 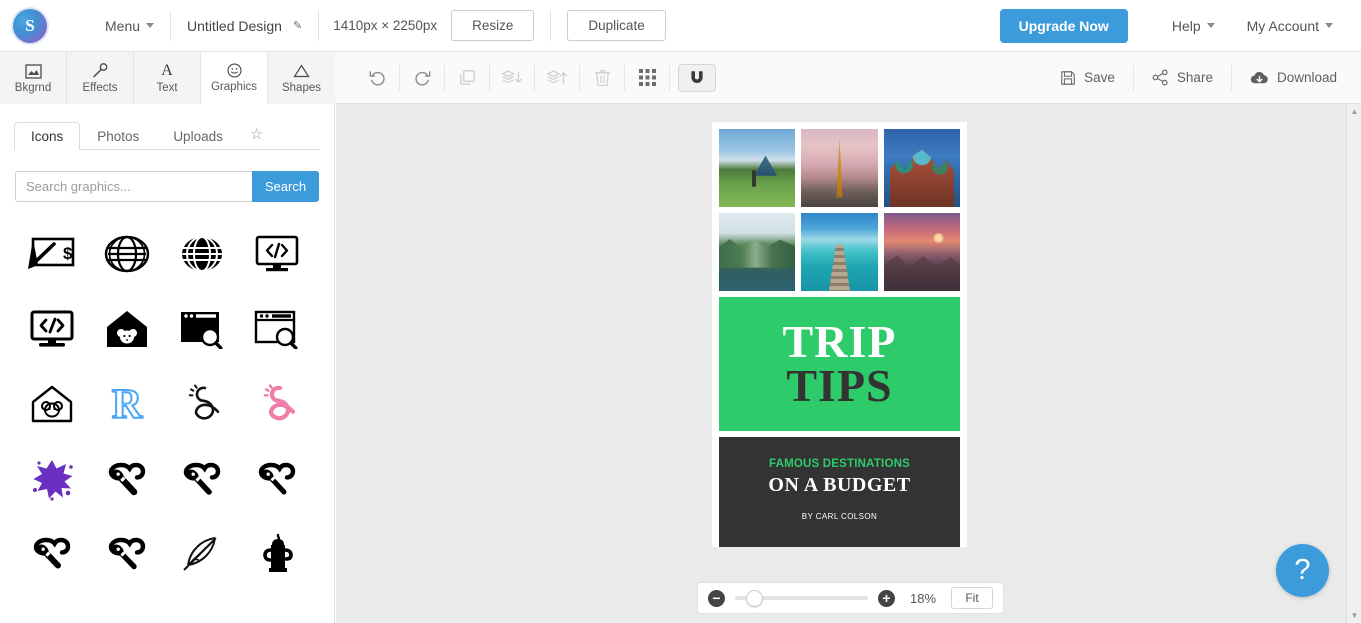 What do you see at coordinates (201, 553) in the screenshot?
I see `bow-arrow-outline-icon` at bounding box center [201, 553].